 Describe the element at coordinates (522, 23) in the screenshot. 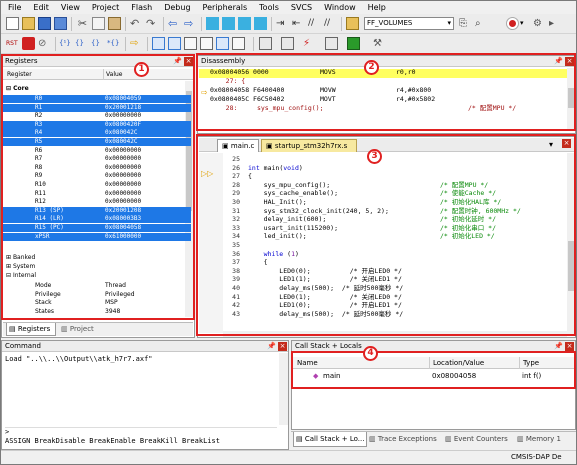

I see `chevron-down-icon: ▾` at that location.